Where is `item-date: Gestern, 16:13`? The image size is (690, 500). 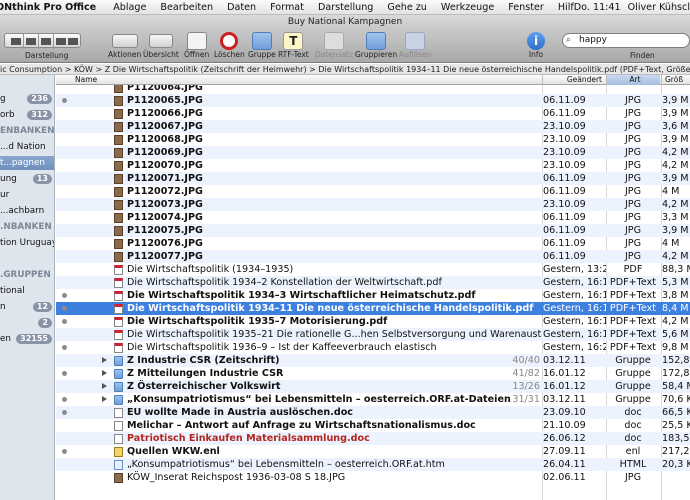 item-date: Gestern, 16:13 is located at coordinates (574, 282).